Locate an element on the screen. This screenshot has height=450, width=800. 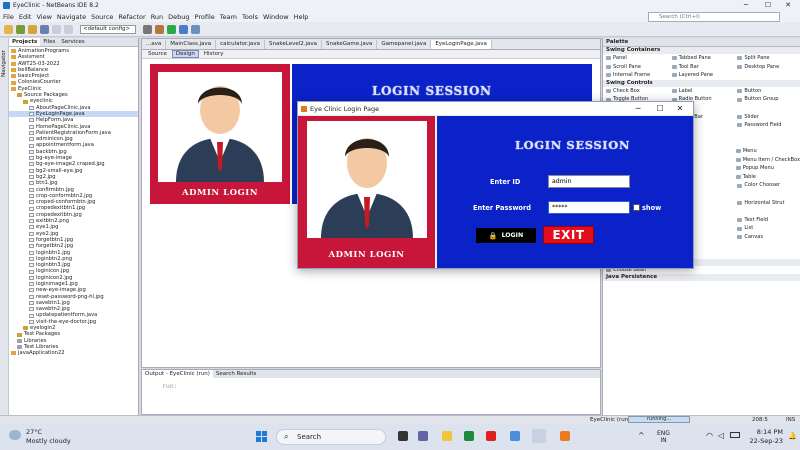
notification-icon: 🔔 is located at coordinates (792, 436).